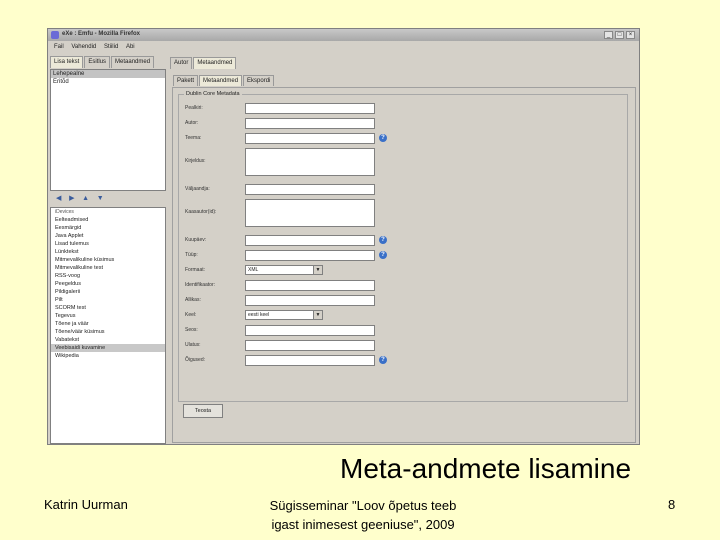 The height and width of the screenshot is (540, 720). I want to click on footer-center-line2: igast inimesest geeniuse", 2009, so click(363, 524).